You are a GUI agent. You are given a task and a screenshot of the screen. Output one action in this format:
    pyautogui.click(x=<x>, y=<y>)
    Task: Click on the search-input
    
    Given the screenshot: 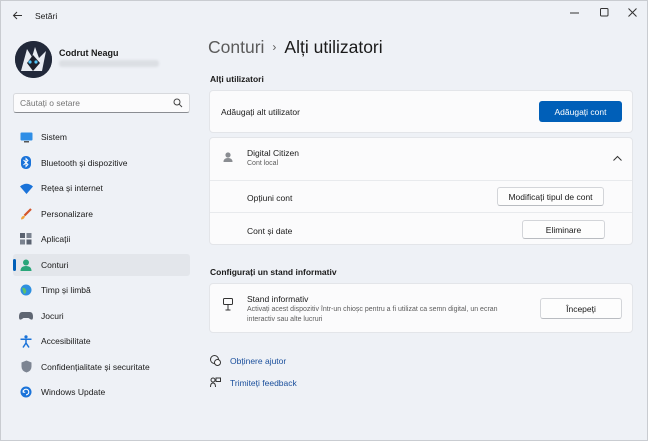 What is the action you would take?
    pyautogui.click(x=95, y=103)
    